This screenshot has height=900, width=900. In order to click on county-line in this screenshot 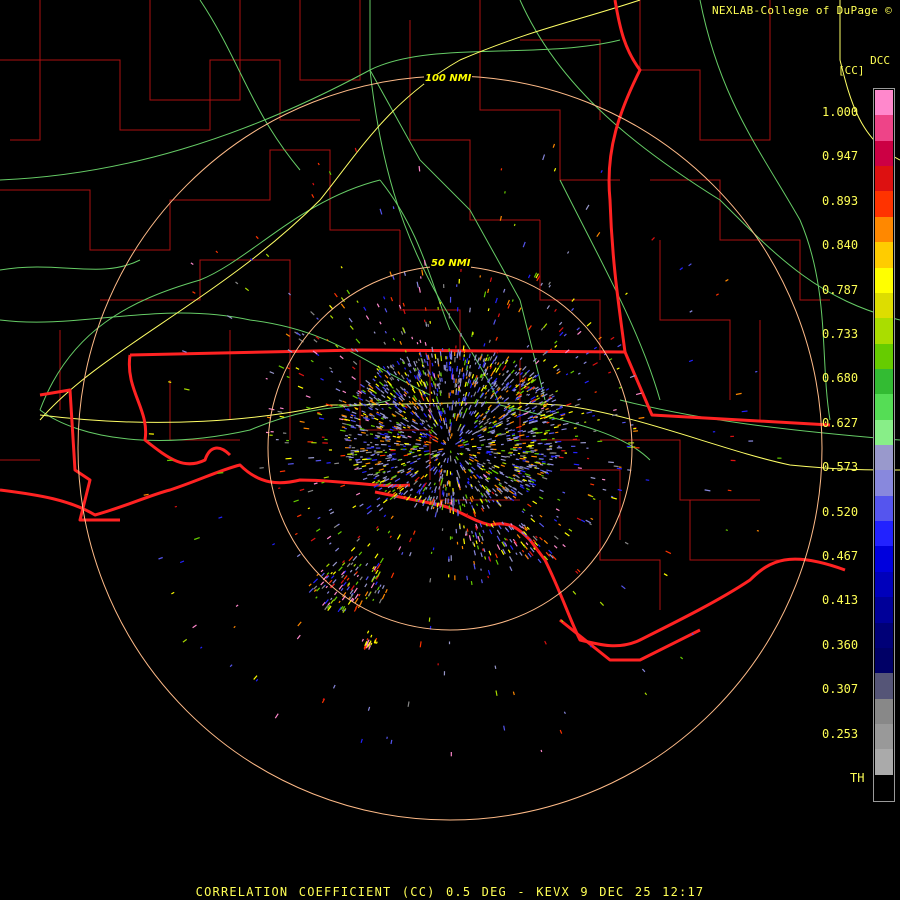, I will do `click(180, 95)`.